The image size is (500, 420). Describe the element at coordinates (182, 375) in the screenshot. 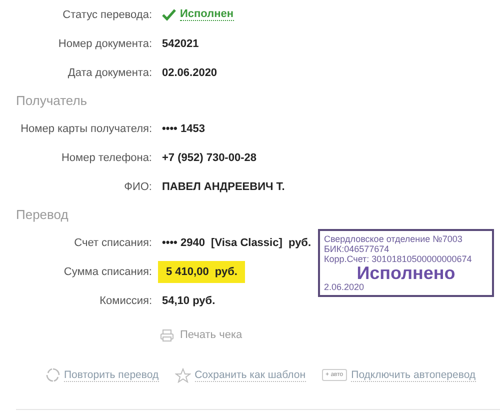

I see `star-icon` at that location.